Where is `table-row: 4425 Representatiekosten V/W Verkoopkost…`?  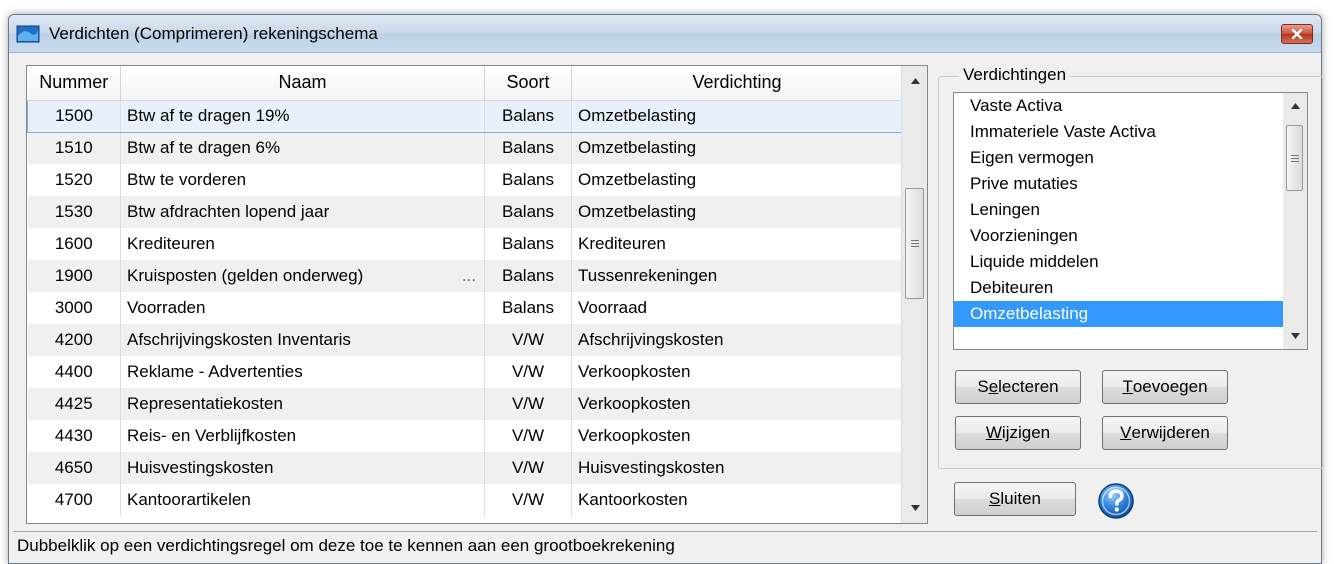 table-row: 4425 Representatiekosten V/W Verkoopkost… is located at coordinates (465, 404).